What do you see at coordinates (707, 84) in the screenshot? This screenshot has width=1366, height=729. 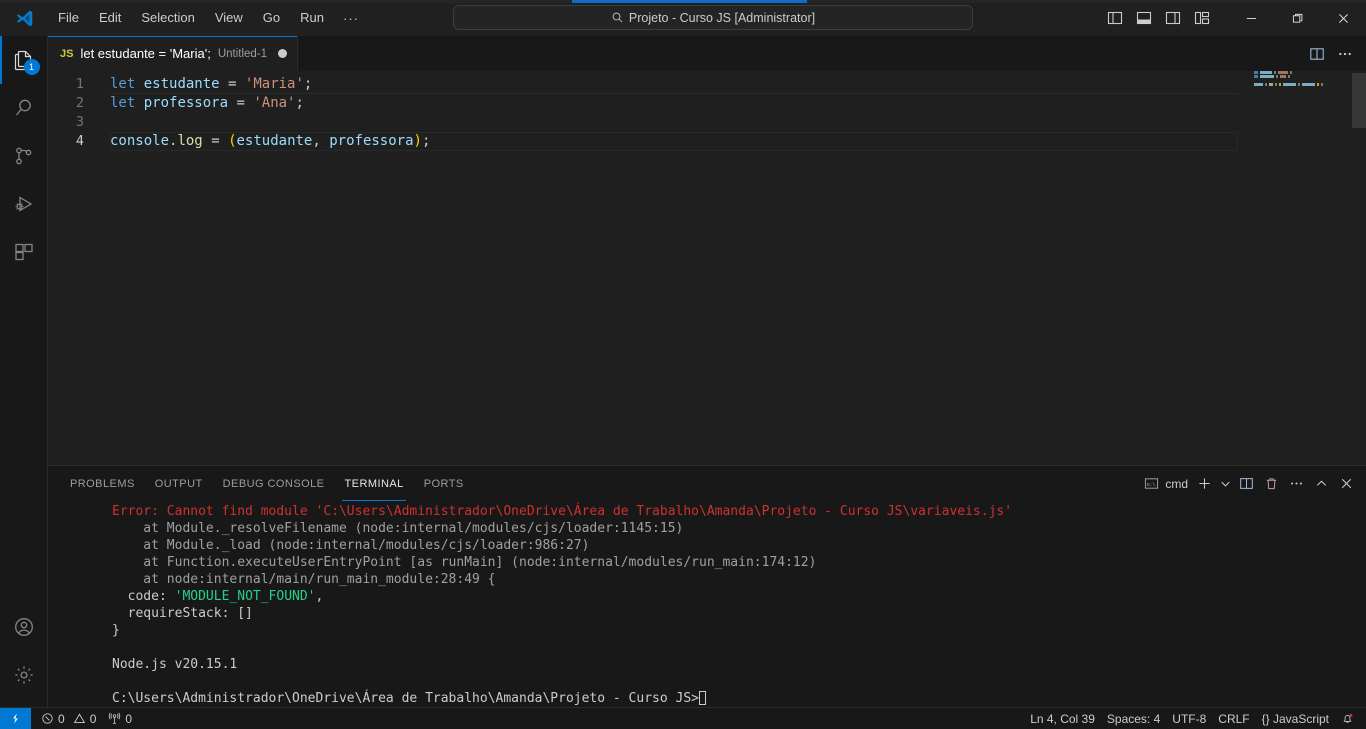 I see `code-line: 1 let estudante = 'Maria';` at bounding box center [707, 84].